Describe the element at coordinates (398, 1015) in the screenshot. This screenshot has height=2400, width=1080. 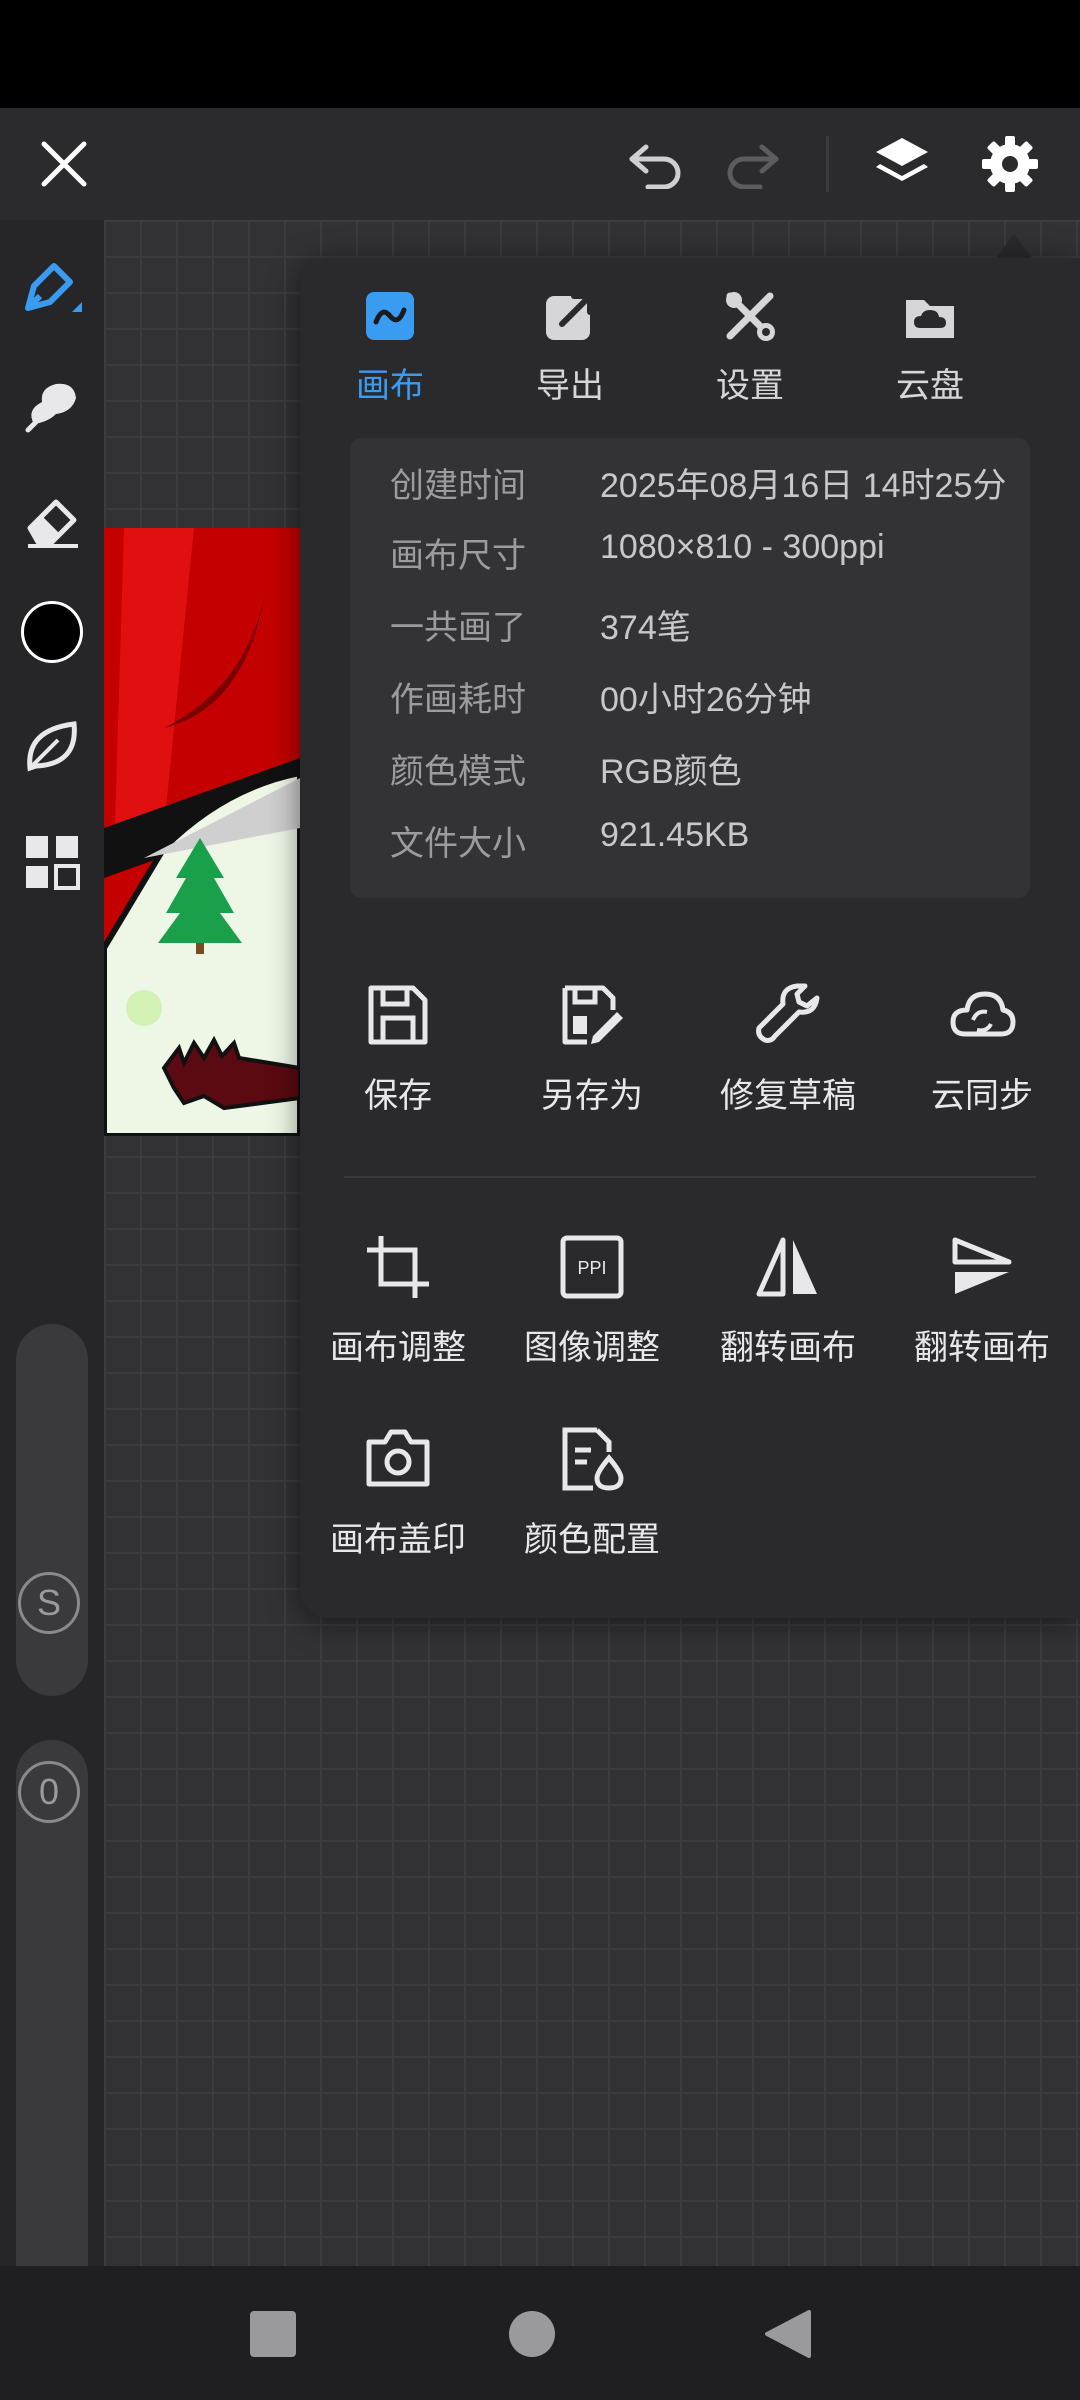
I see `save-icon` at that location.